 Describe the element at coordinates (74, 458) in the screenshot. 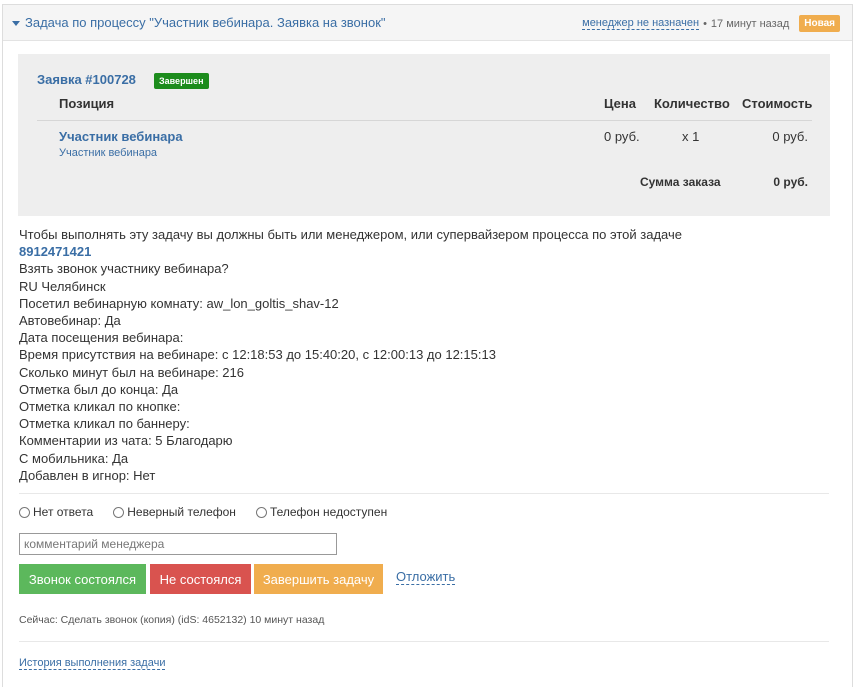

I see `info-line: С мобильника: Да` at that location.